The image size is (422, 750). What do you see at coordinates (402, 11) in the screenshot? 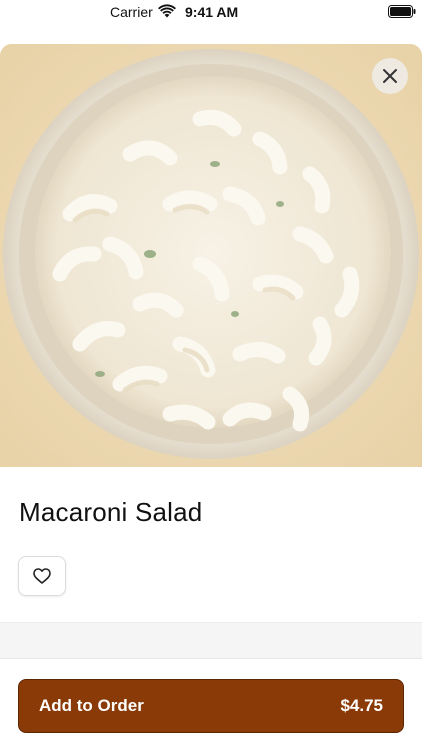
I see `battery-icon` at bounding box center [402, 11].